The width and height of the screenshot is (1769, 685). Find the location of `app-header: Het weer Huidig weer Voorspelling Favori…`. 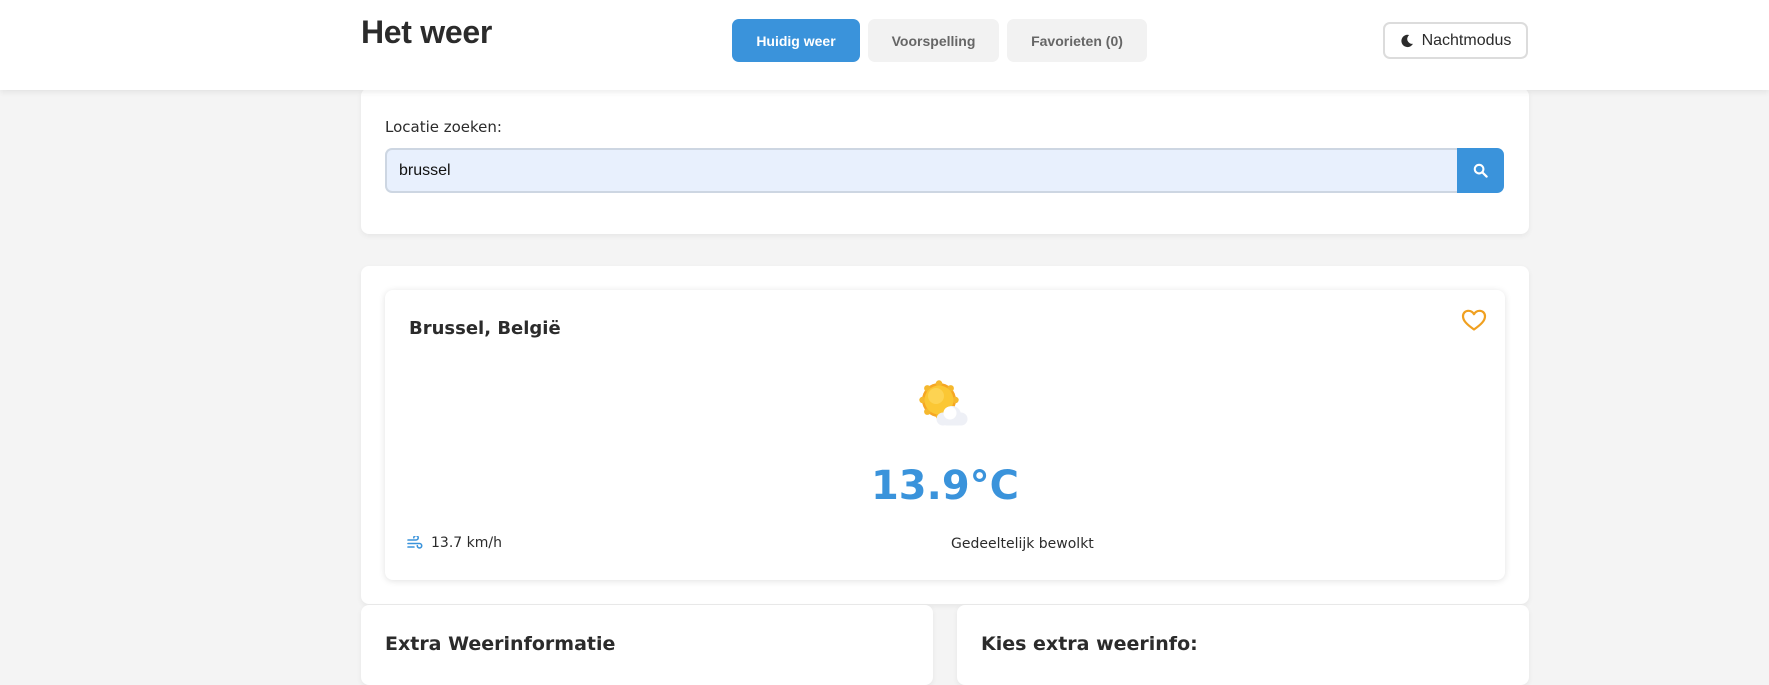

app-header: Het weer Huidig weer Voorspelling Favori… is located at coordinates (884, 45).